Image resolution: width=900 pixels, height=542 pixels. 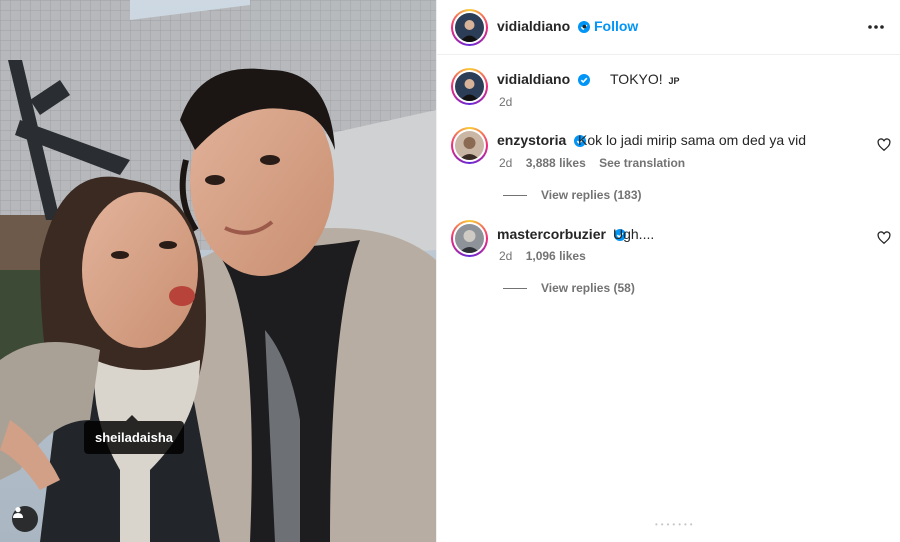 I want to click on caption-avatar-image, so click(x=469, y=86).